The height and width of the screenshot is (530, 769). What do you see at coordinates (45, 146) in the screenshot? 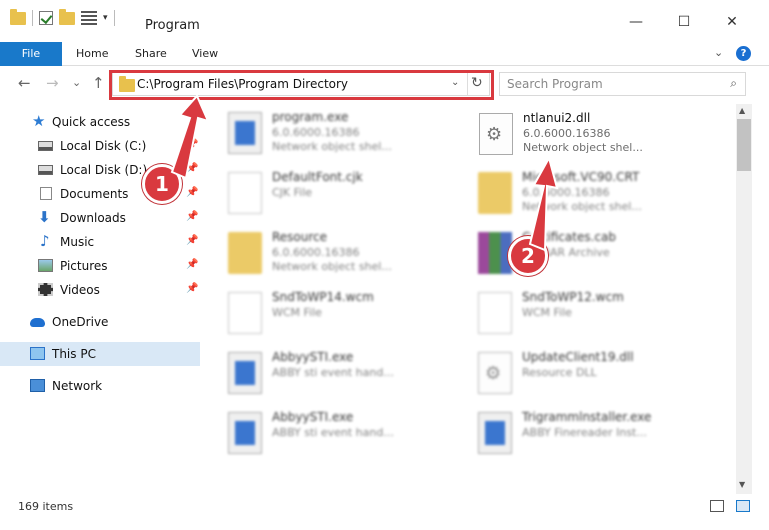
I see `disk-icon` at bounding box center [45, 146].